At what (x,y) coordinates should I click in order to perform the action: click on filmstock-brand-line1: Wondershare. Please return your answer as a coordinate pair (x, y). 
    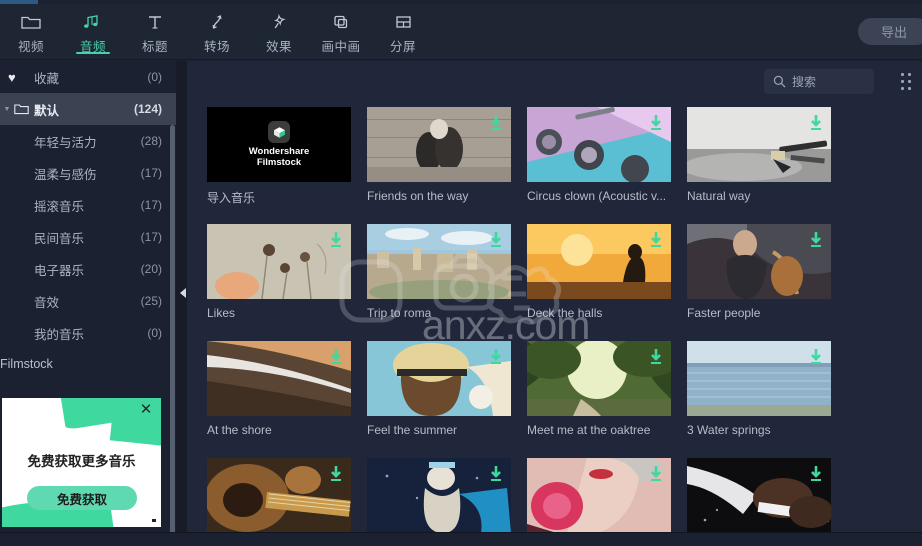
    Looking at the image, I should click on (279, 151).